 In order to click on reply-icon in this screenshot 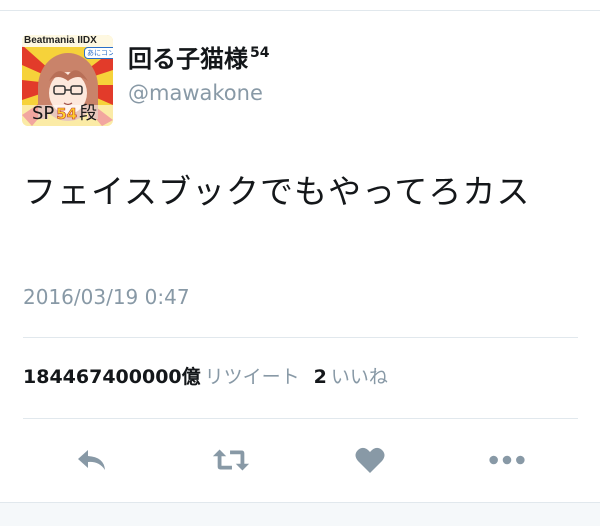, I will do `click(91, 460)`.